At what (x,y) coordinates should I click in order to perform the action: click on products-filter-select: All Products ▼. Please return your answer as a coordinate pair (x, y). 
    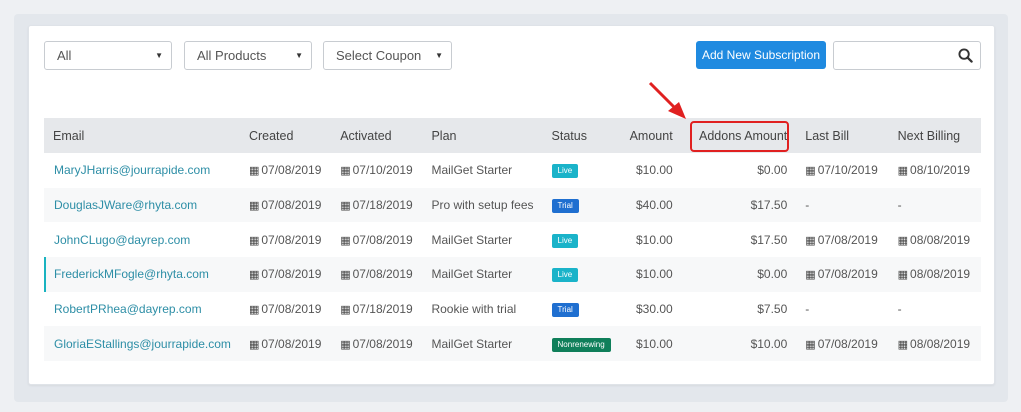
    Looking at the image, I should click on (248, 55).